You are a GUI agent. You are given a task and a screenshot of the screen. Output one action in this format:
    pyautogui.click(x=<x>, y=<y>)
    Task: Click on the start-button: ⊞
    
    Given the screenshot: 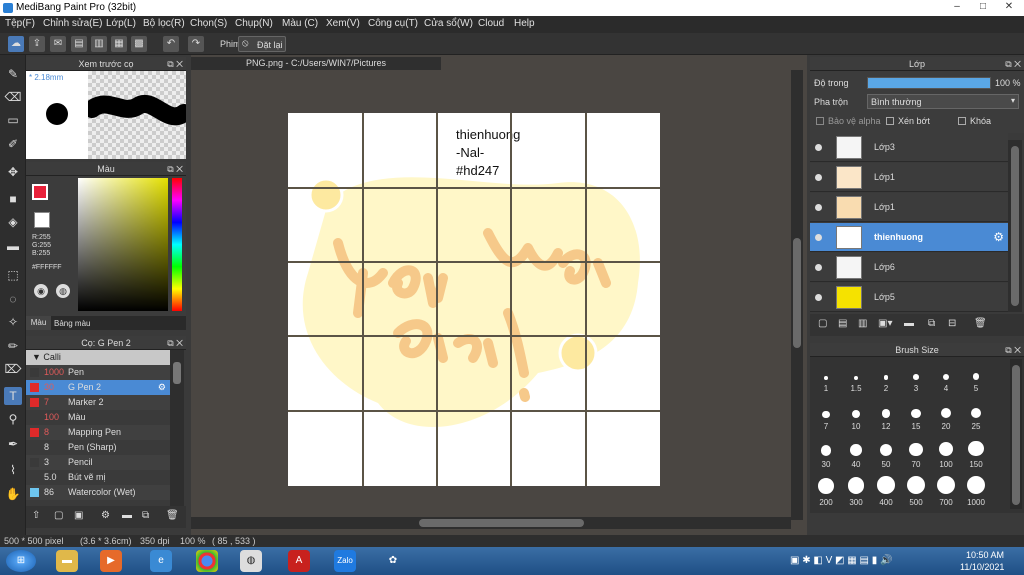 What is the action you would take?
    pyautogui.click(x=21, y=561)
    